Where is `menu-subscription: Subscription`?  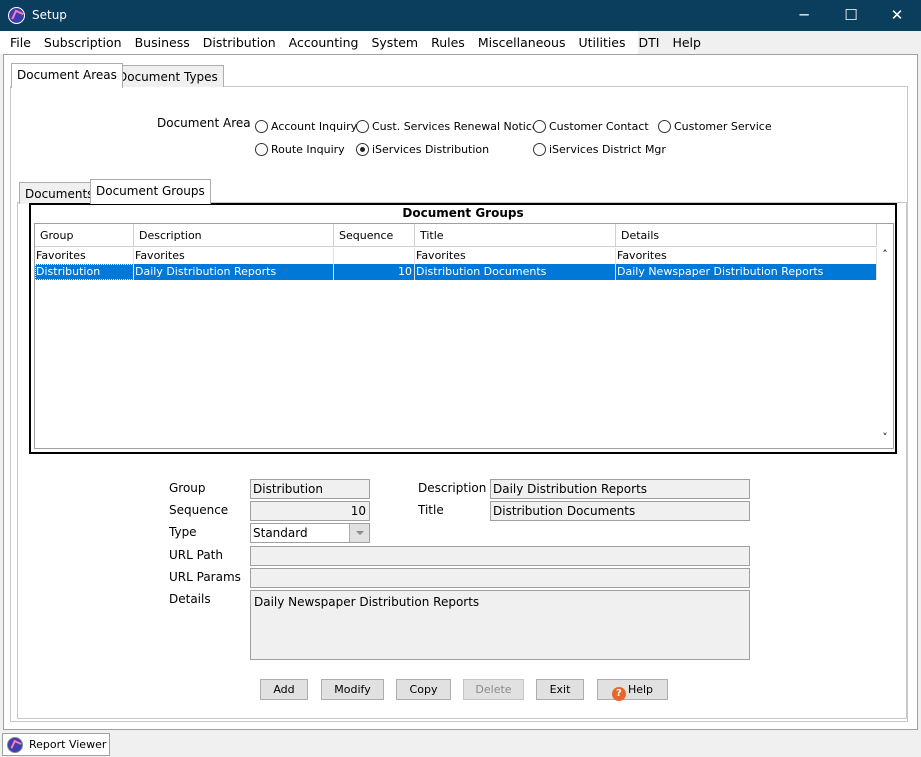
menu-subscription: Subscription is located at coordinates (83, 42).